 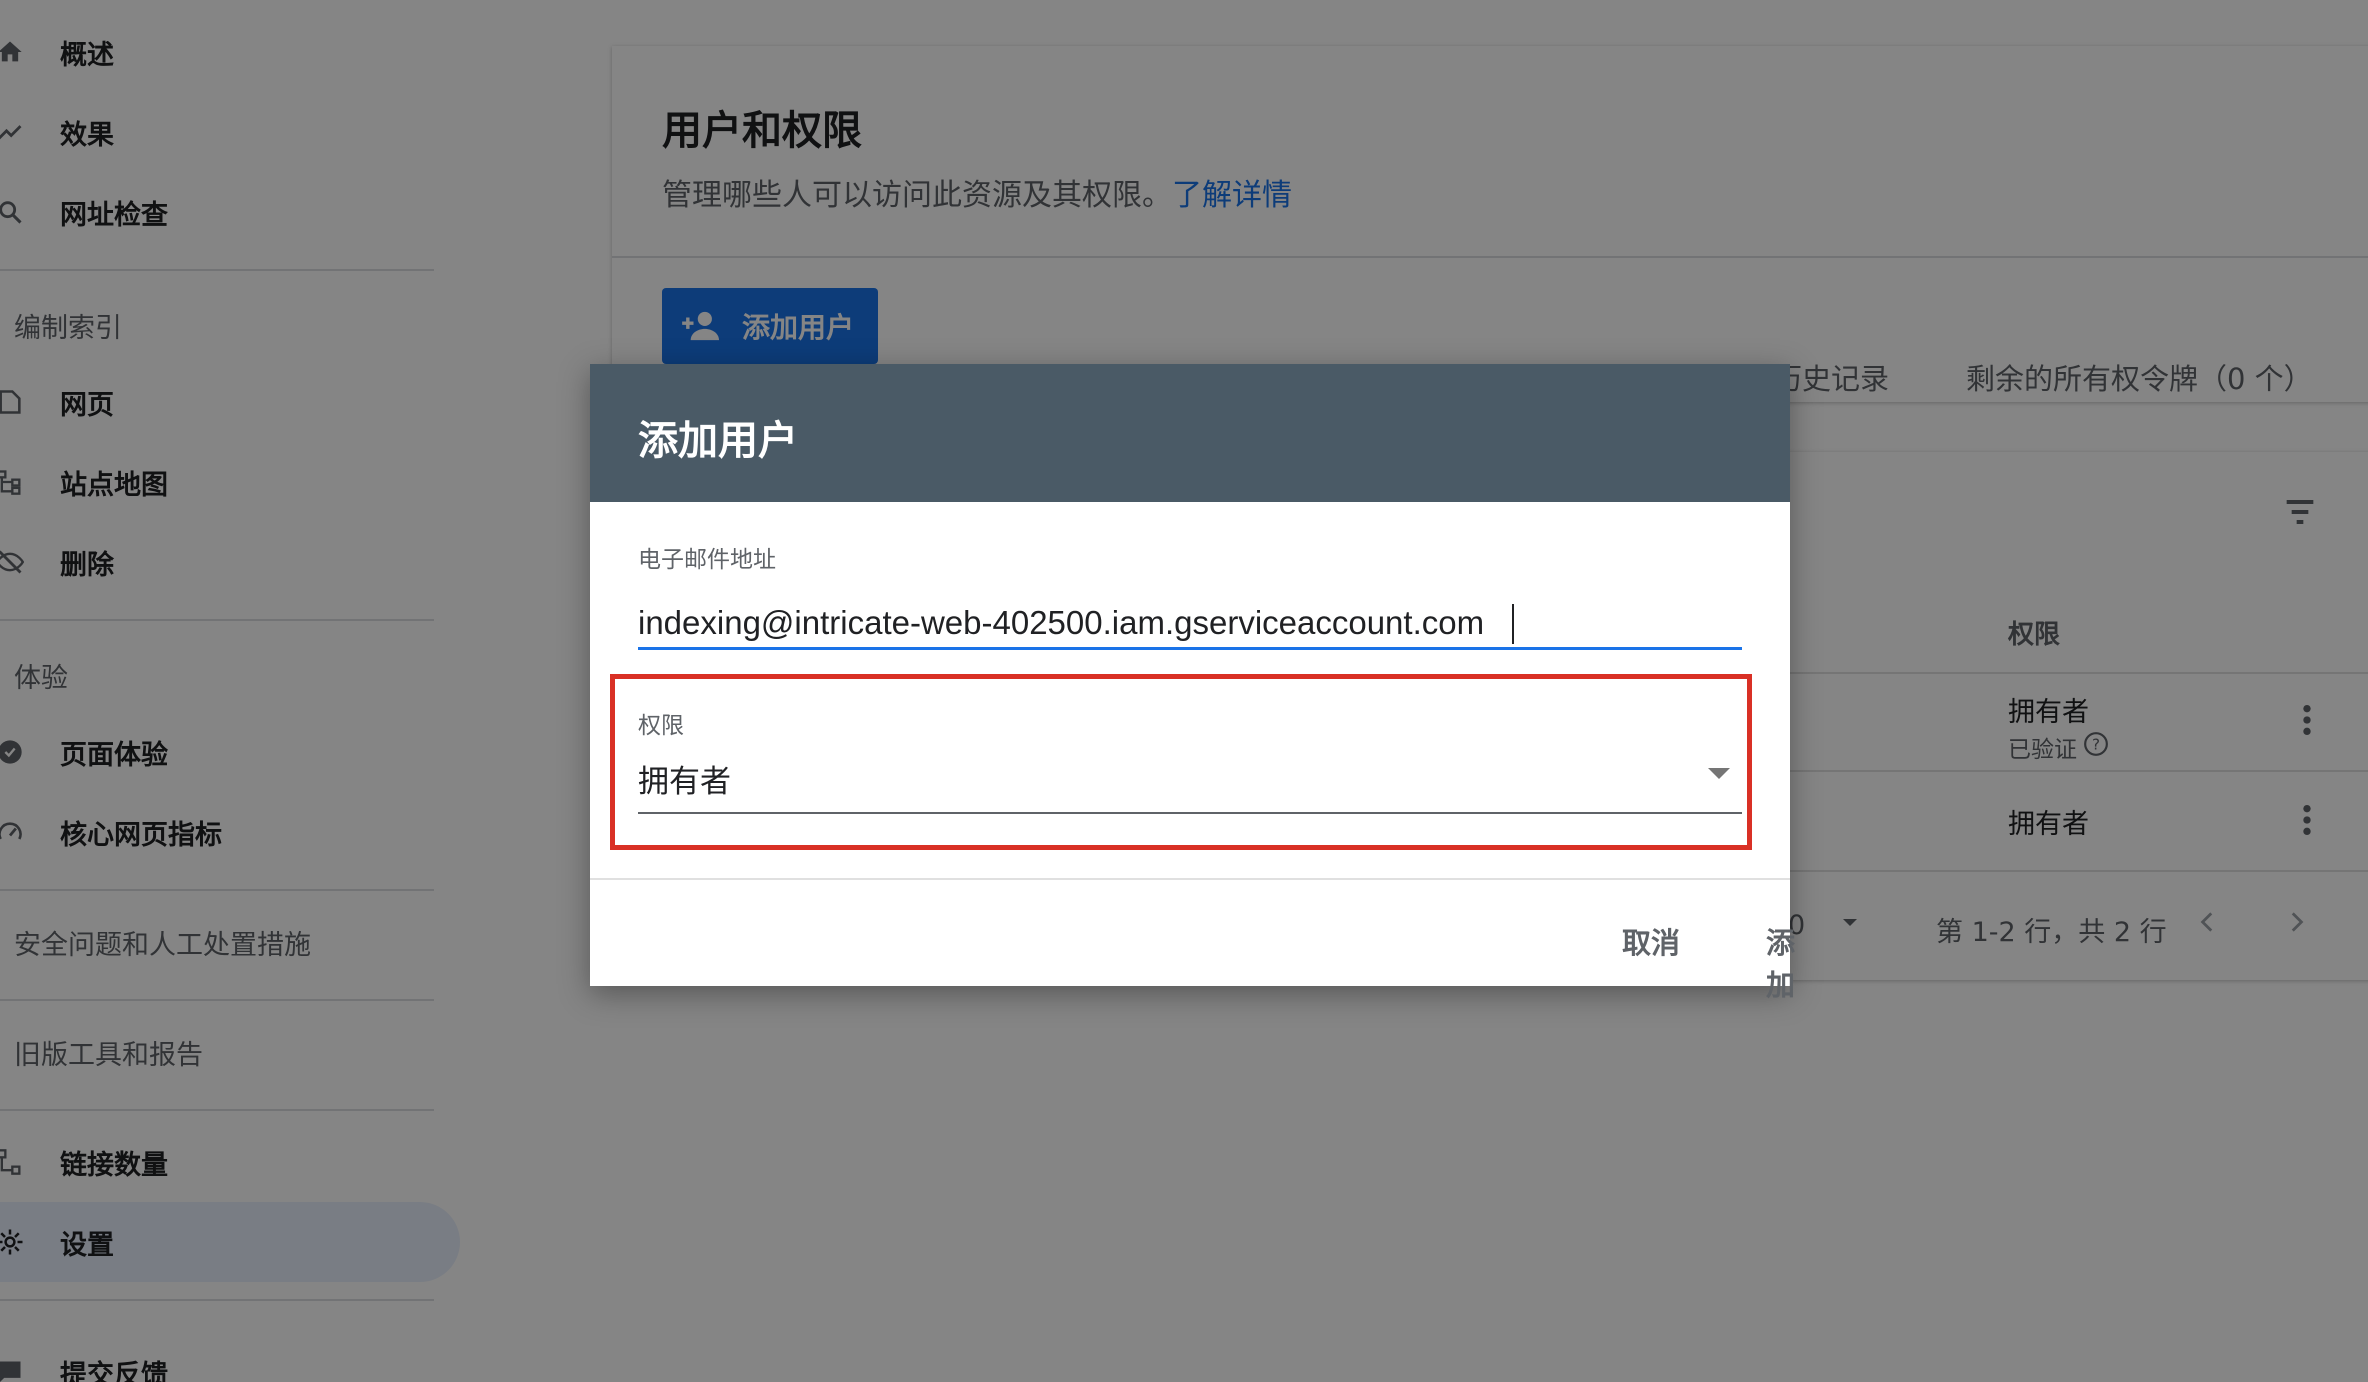 I want to click on email-label: 电子邮件地址, so click(x=707, y=560).